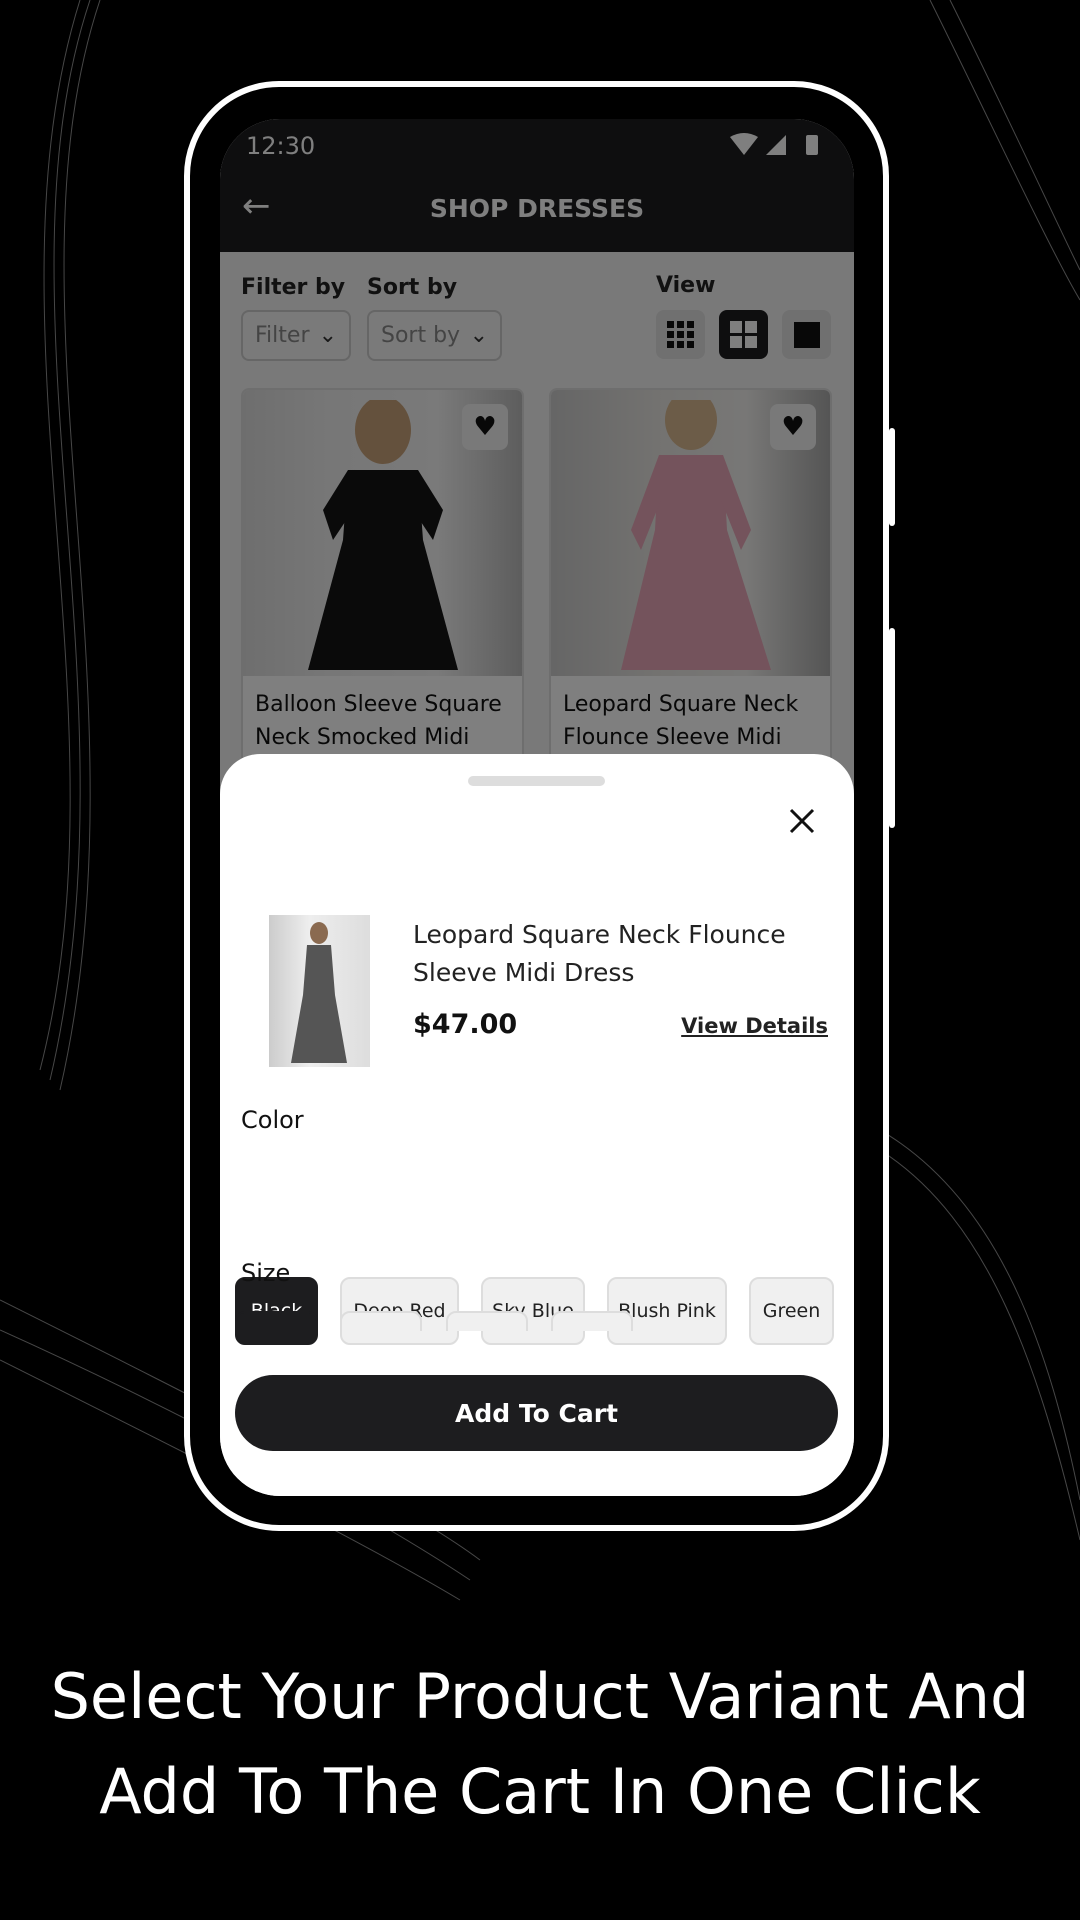  Describe the element at coordinates (754, 1026) in the screenshot. I see `view-details-link: View Details` at that location.